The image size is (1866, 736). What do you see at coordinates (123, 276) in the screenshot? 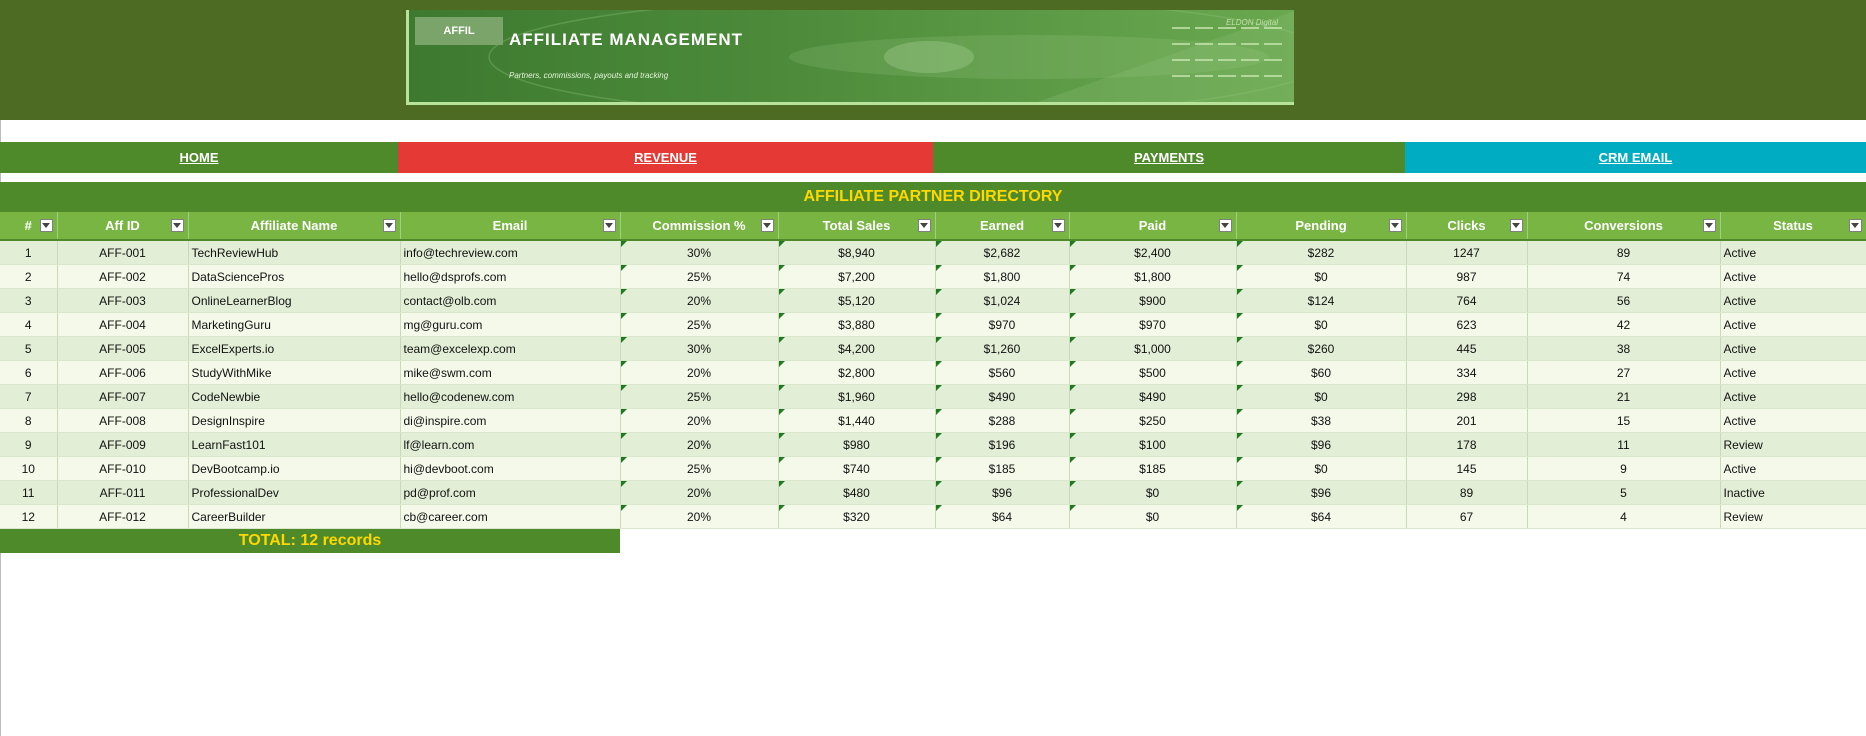
I see `cell-aff-id: AFF-002` at bounding box center [123, 276].